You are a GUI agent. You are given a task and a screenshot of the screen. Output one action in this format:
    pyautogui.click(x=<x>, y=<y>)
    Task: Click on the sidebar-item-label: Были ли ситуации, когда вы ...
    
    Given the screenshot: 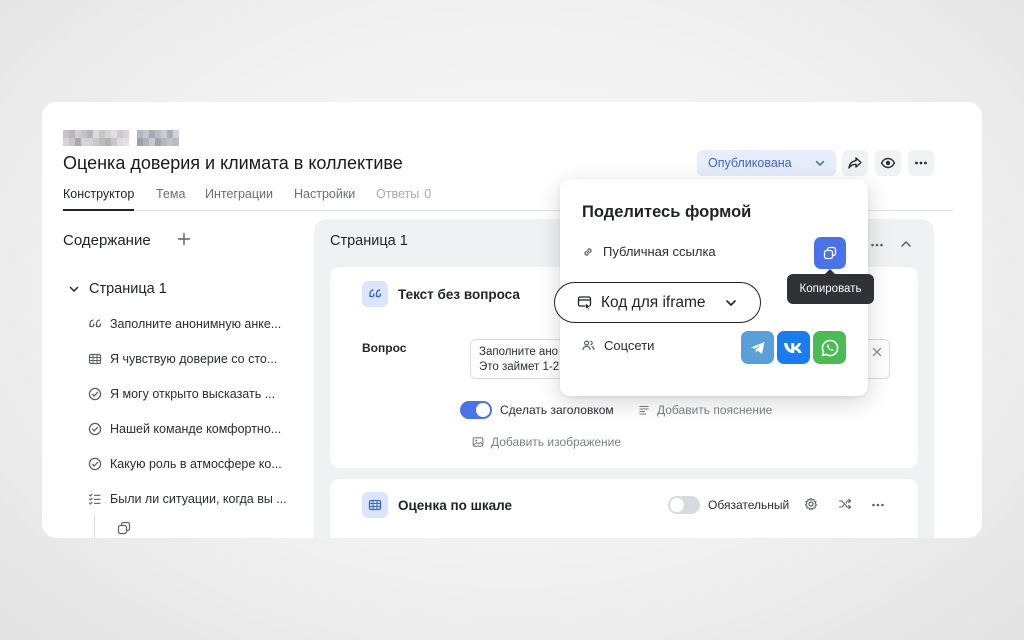 What is the action you would take?
    pyautogui.click(x=198, y=499)
    